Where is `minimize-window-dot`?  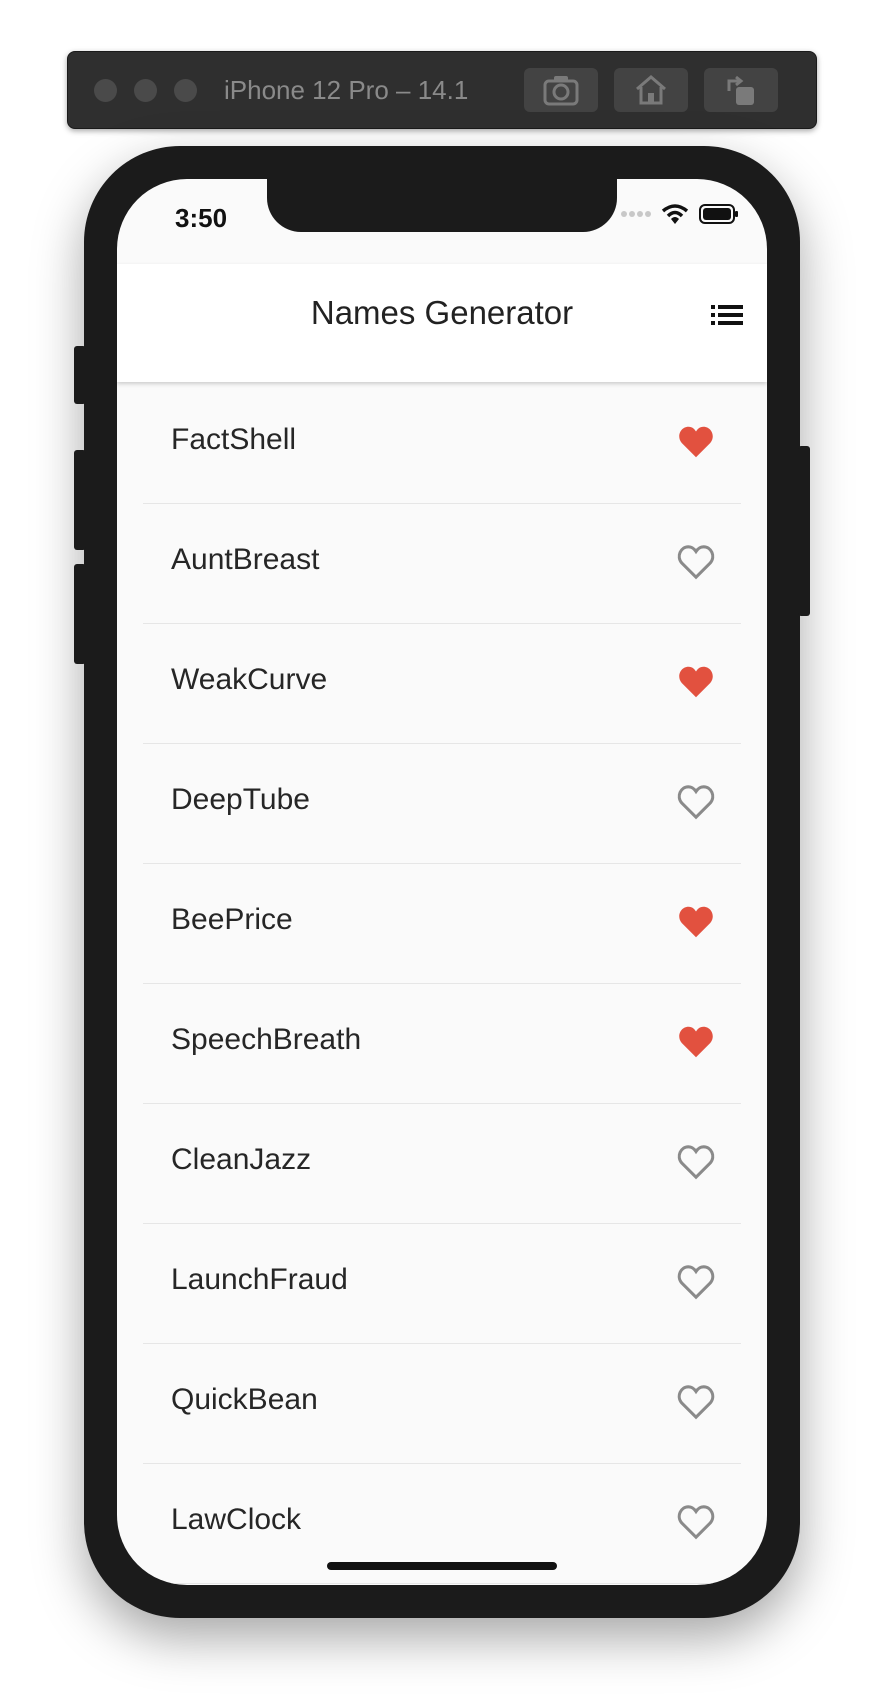
minimize-window-dot is located at coordinates (145, 90).